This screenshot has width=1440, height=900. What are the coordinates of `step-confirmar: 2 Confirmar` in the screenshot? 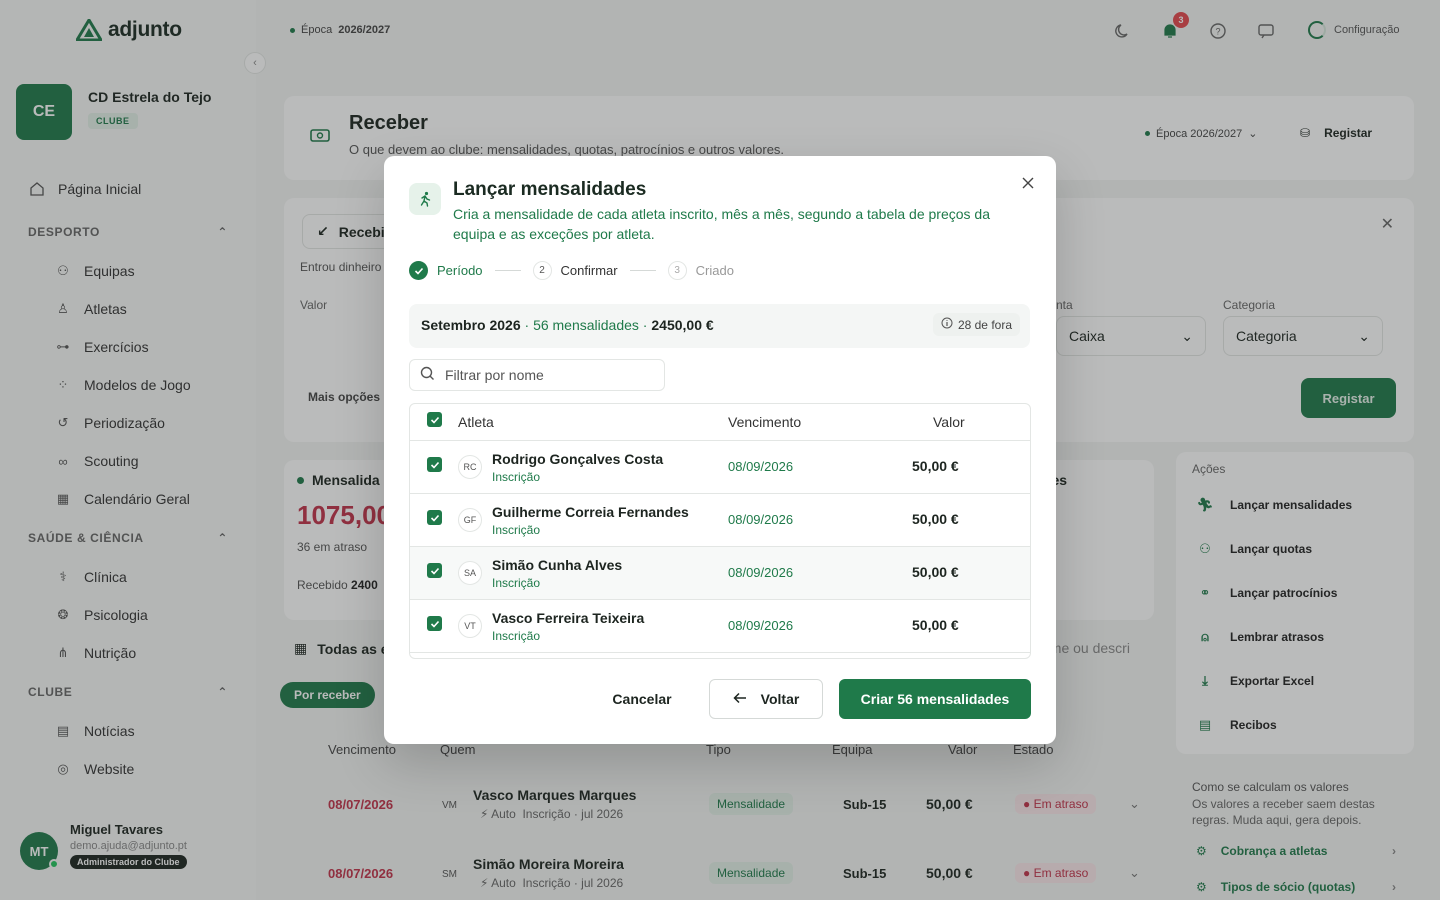 It's located at (575, 270).